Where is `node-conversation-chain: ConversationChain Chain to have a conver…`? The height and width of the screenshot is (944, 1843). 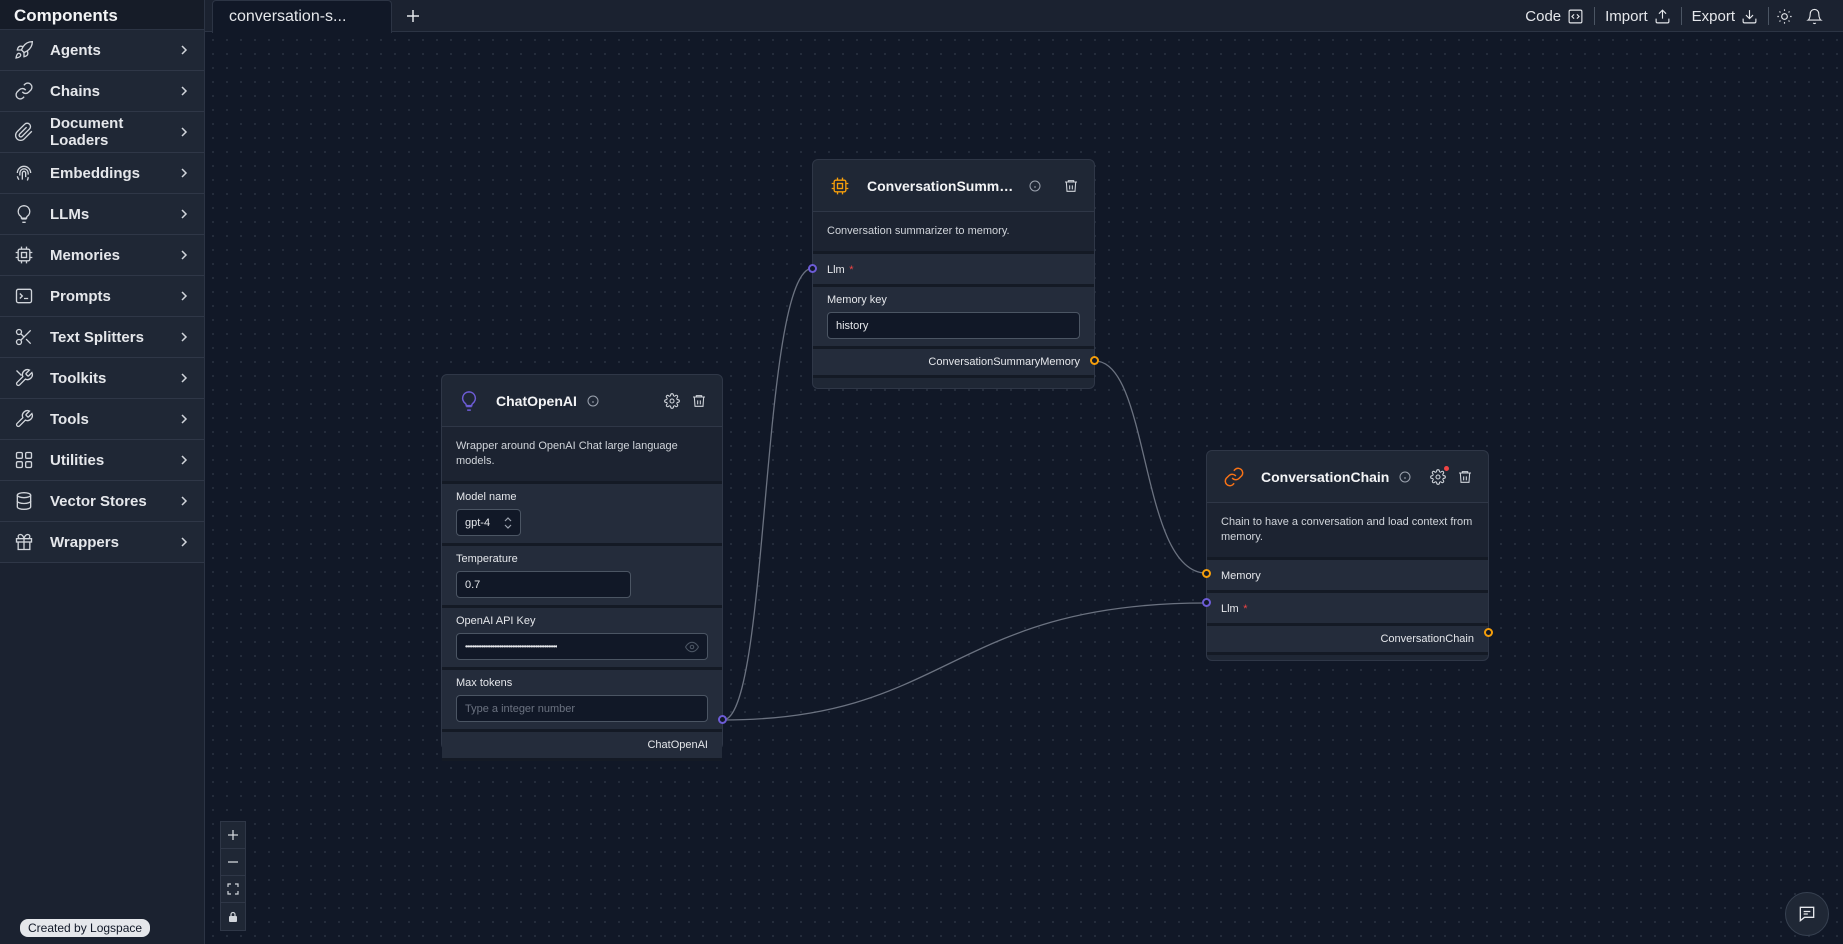
node-conversation-chain: ConversationChain Chain to have a conver… is located at coordinates (1347, 555).